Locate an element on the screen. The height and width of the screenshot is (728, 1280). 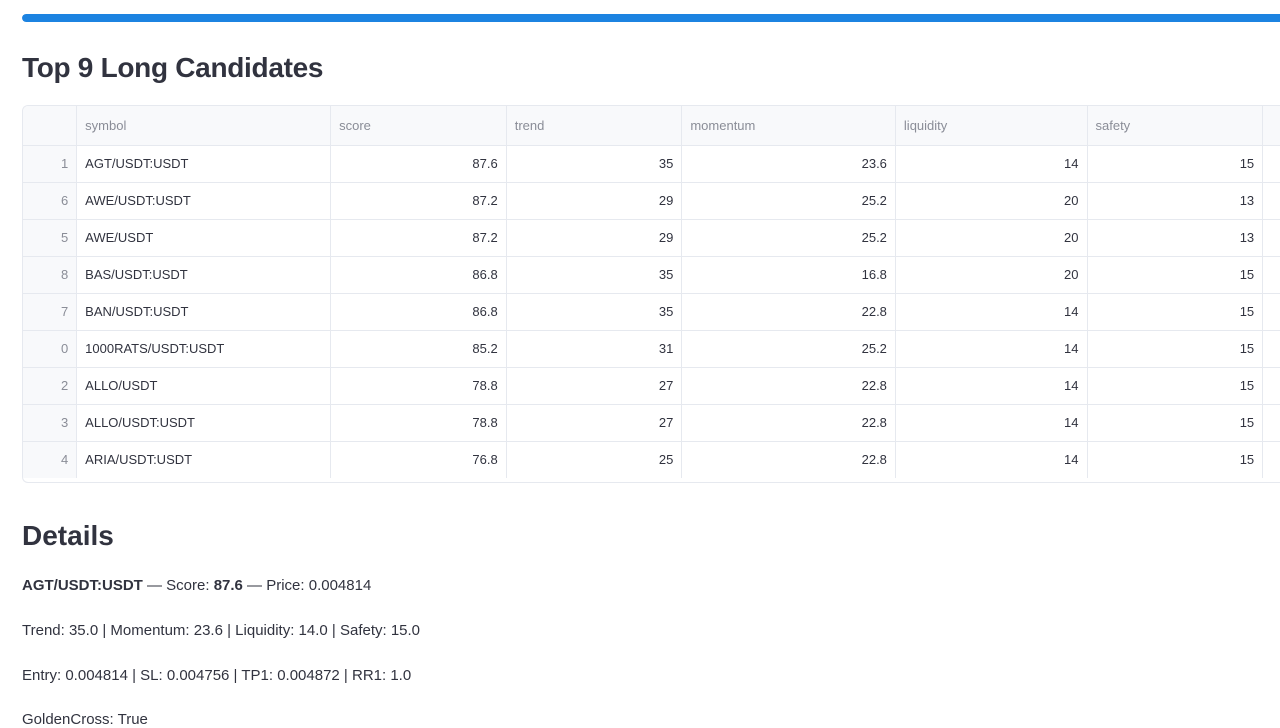
table-row: 1 AGT/USDT:USDT 87.6 35 23.6 14 15 is located at coordinates (651, 164).